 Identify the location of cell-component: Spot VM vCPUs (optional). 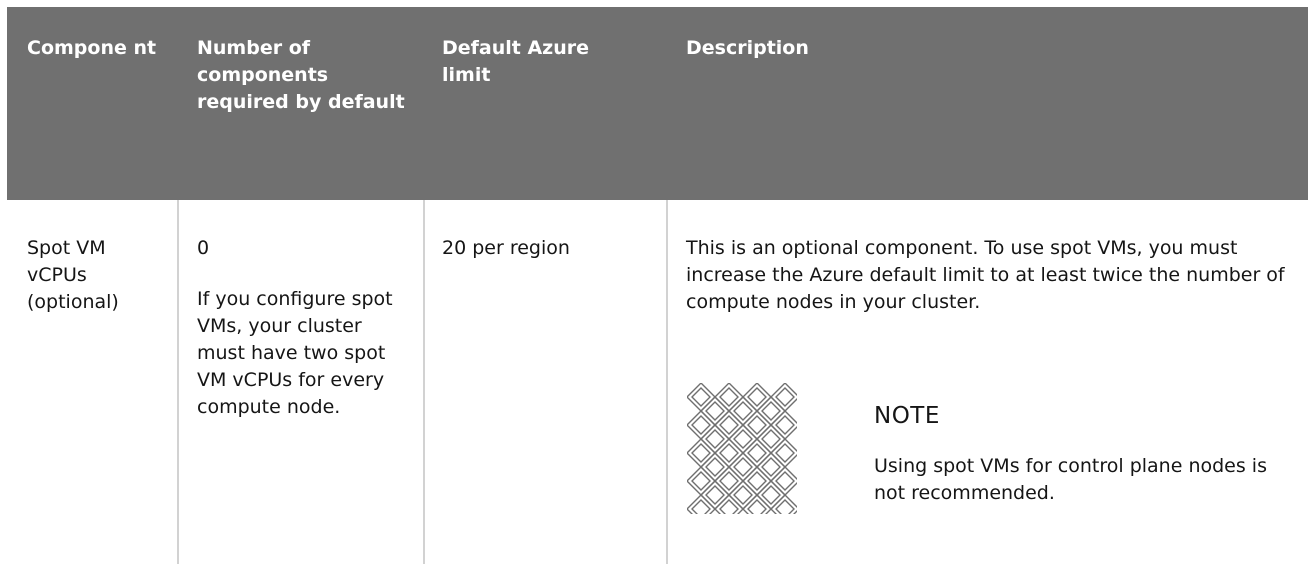
(73, 275).